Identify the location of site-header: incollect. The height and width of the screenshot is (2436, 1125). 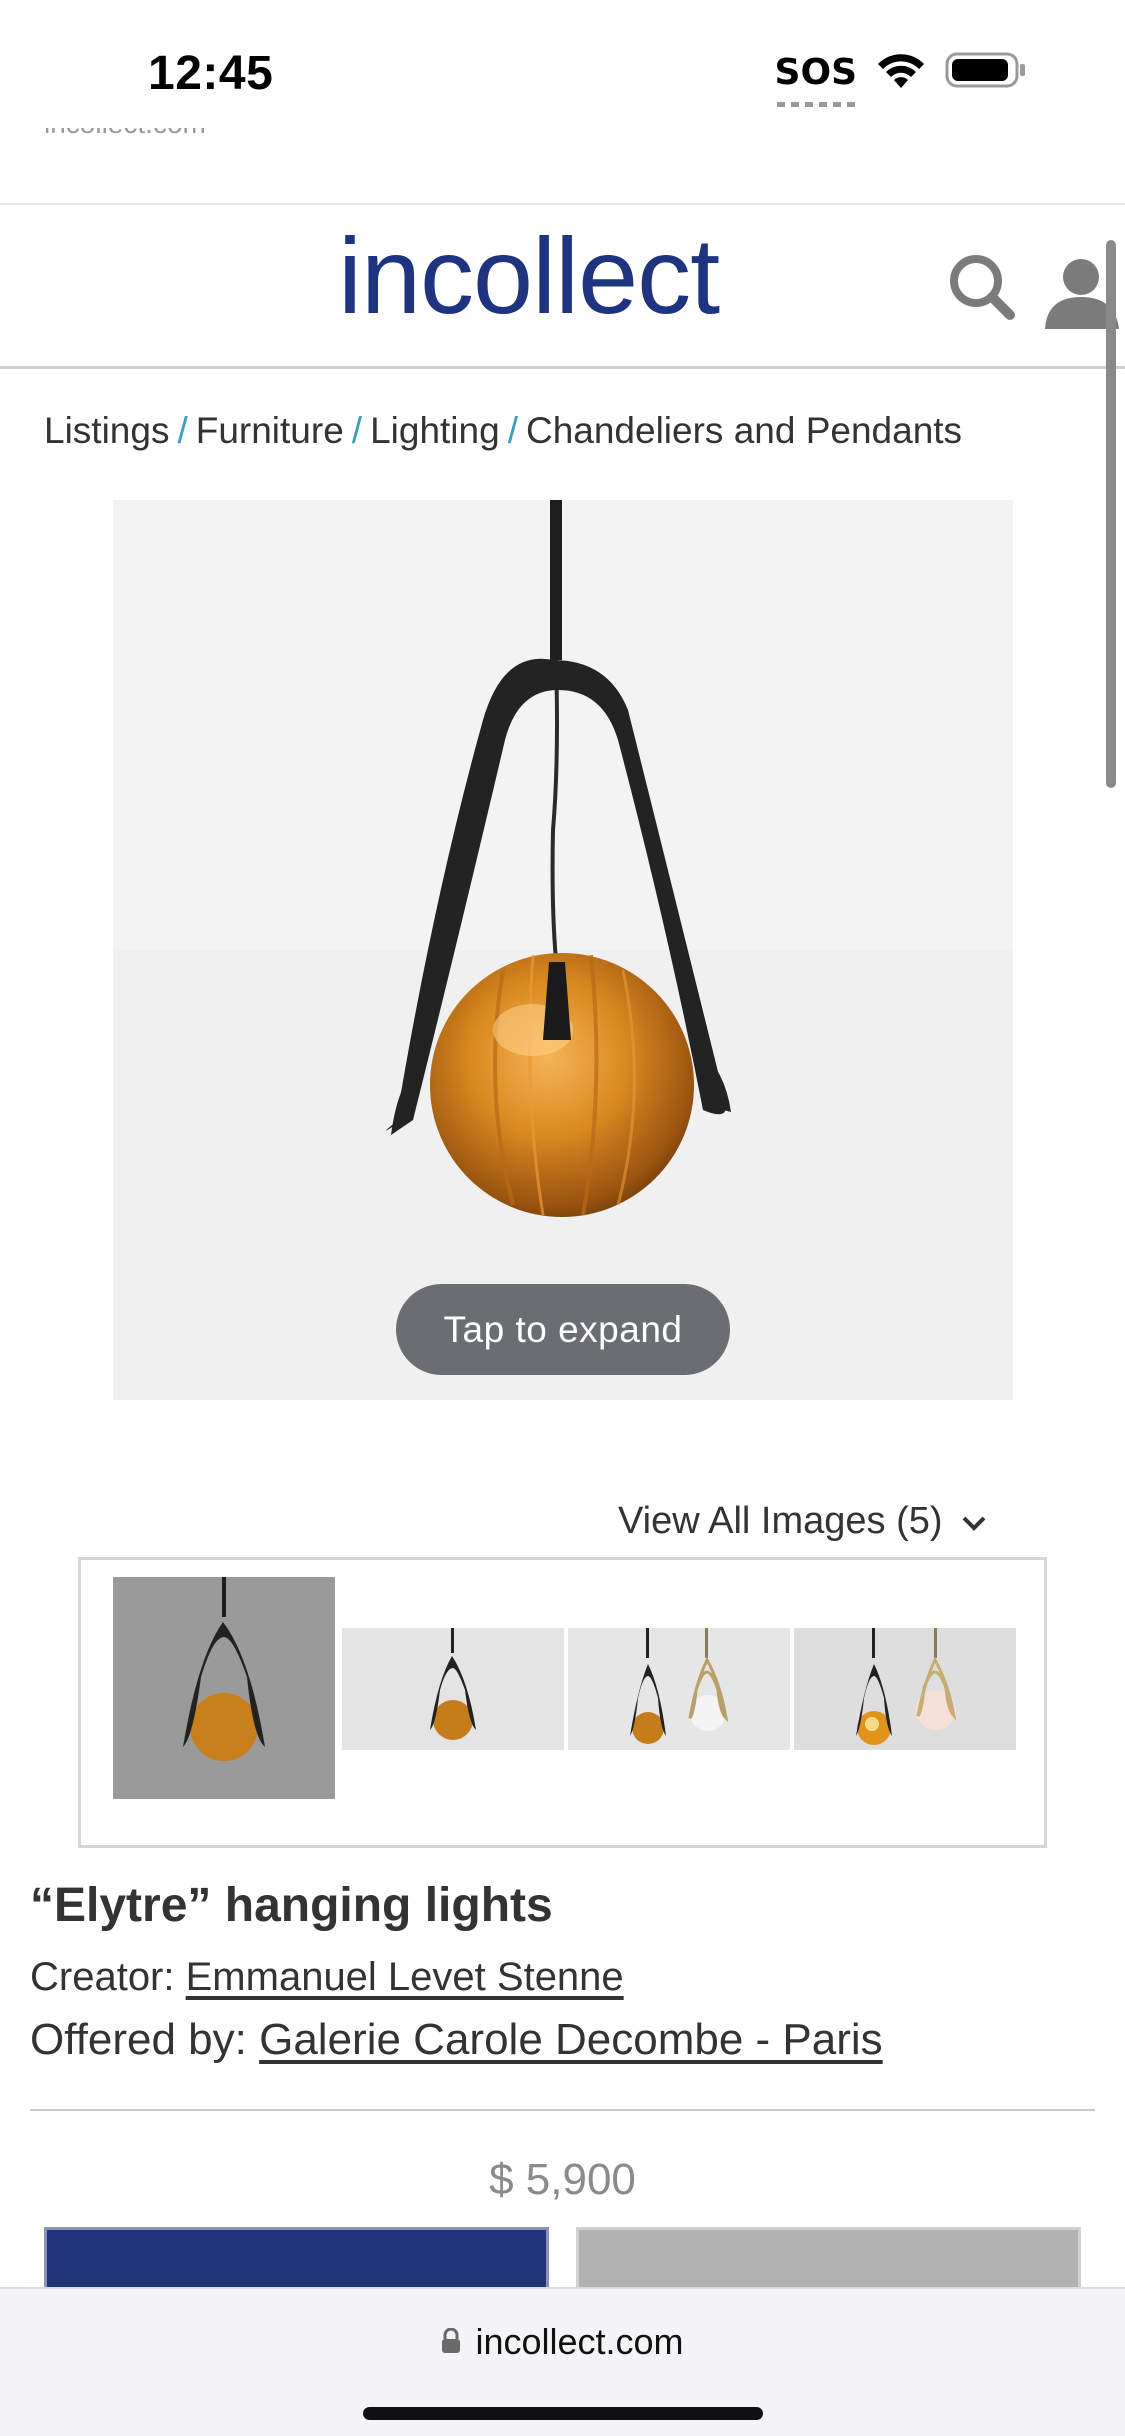
(562, 286).